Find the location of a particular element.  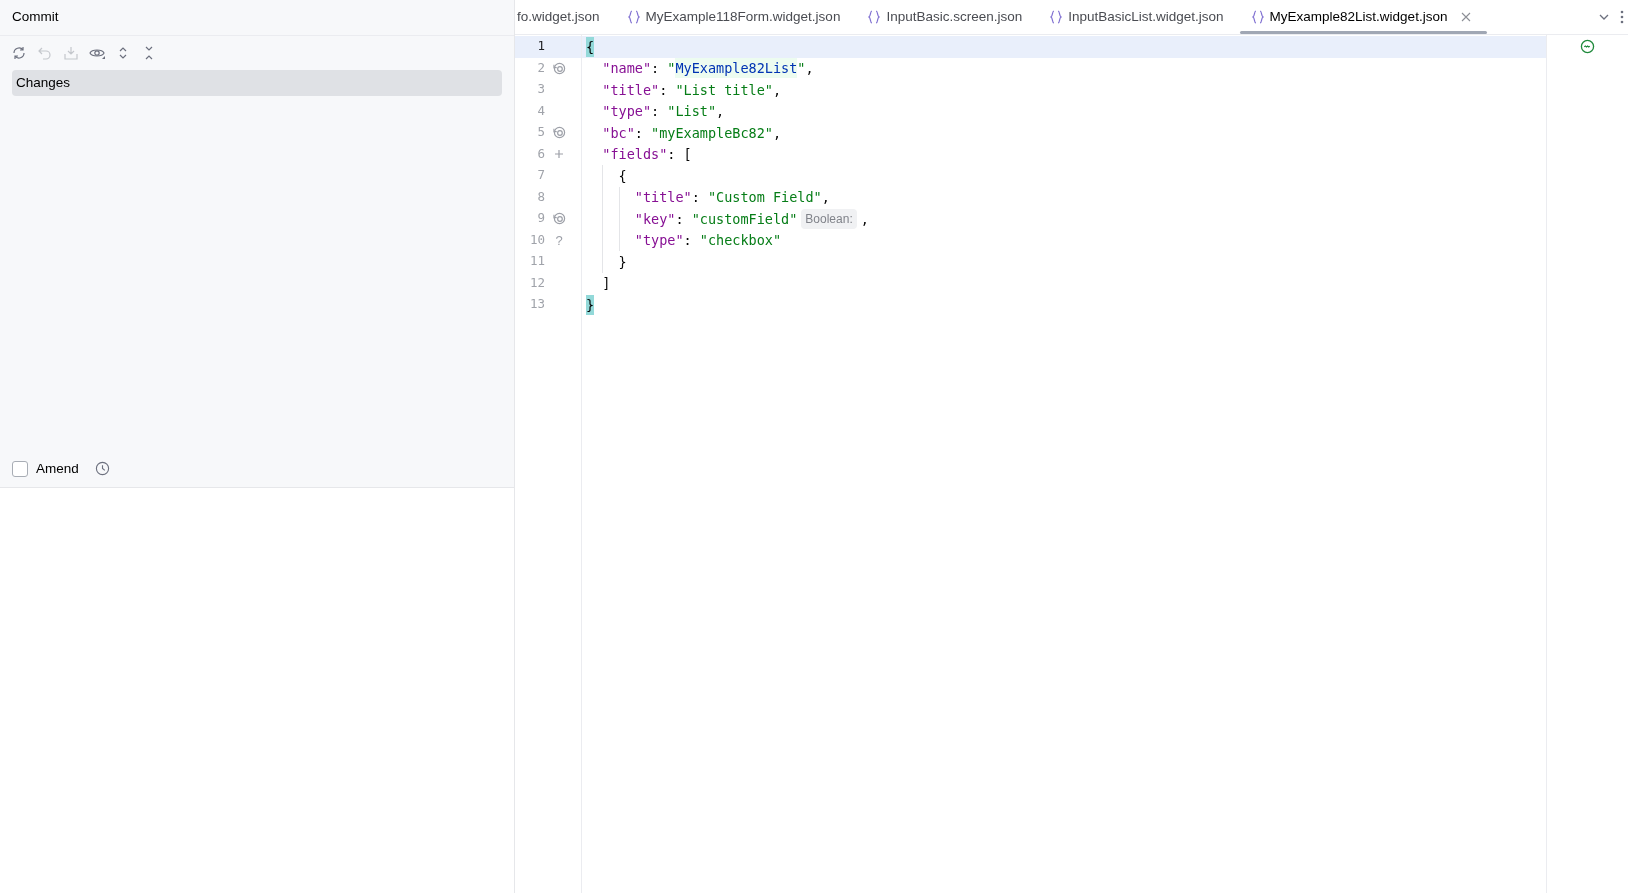

clock-icon is located at coordinates (102, 469).